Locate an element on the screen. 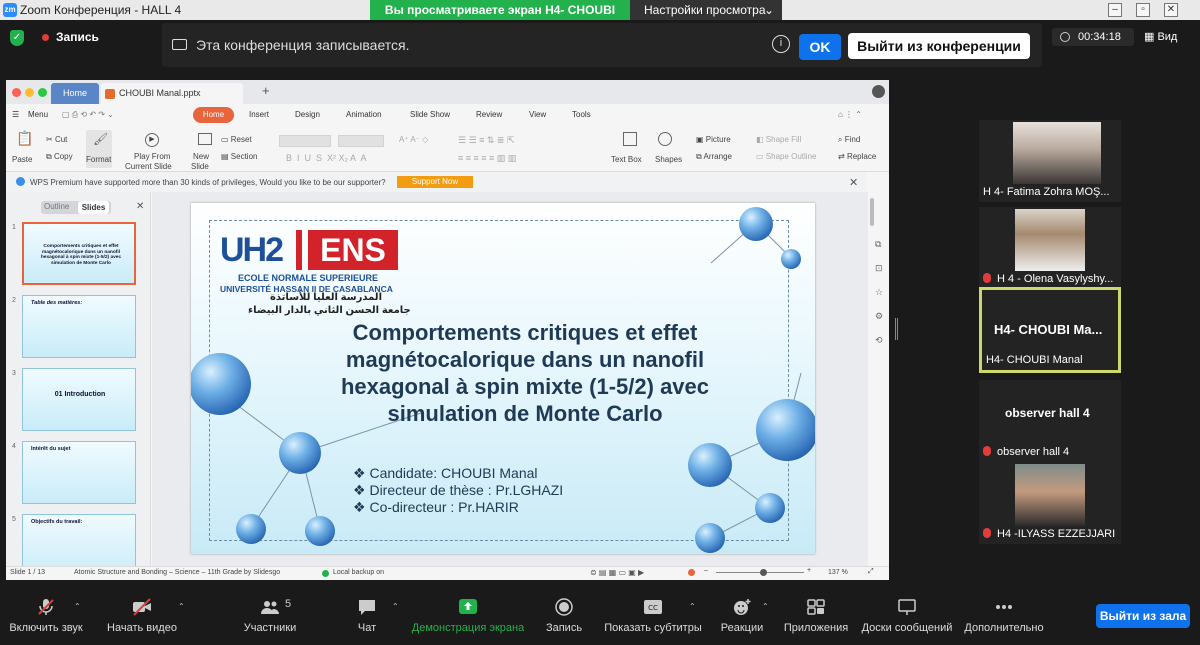 This screenshot has height=645, width=1200. scrollbar-thumb is located at coordinates (872, 212).